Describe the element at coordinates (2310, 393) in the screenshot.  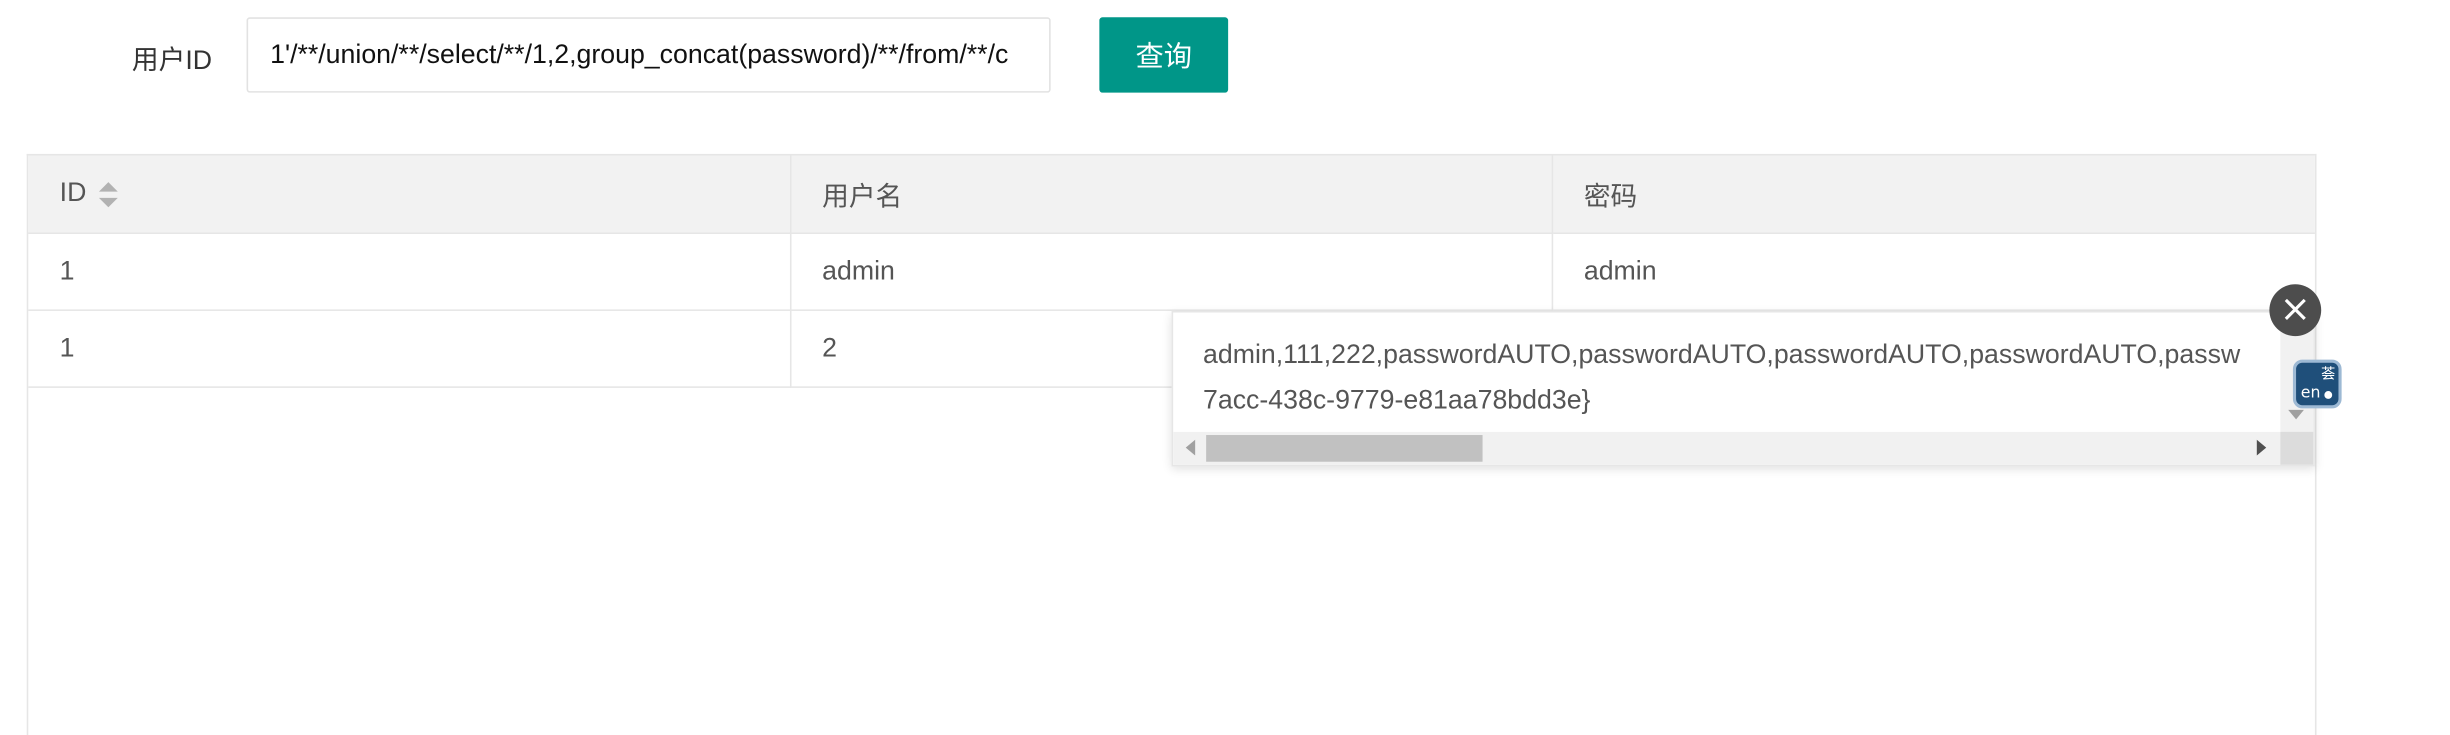
I see `translate-en-glyph: en` at that location.